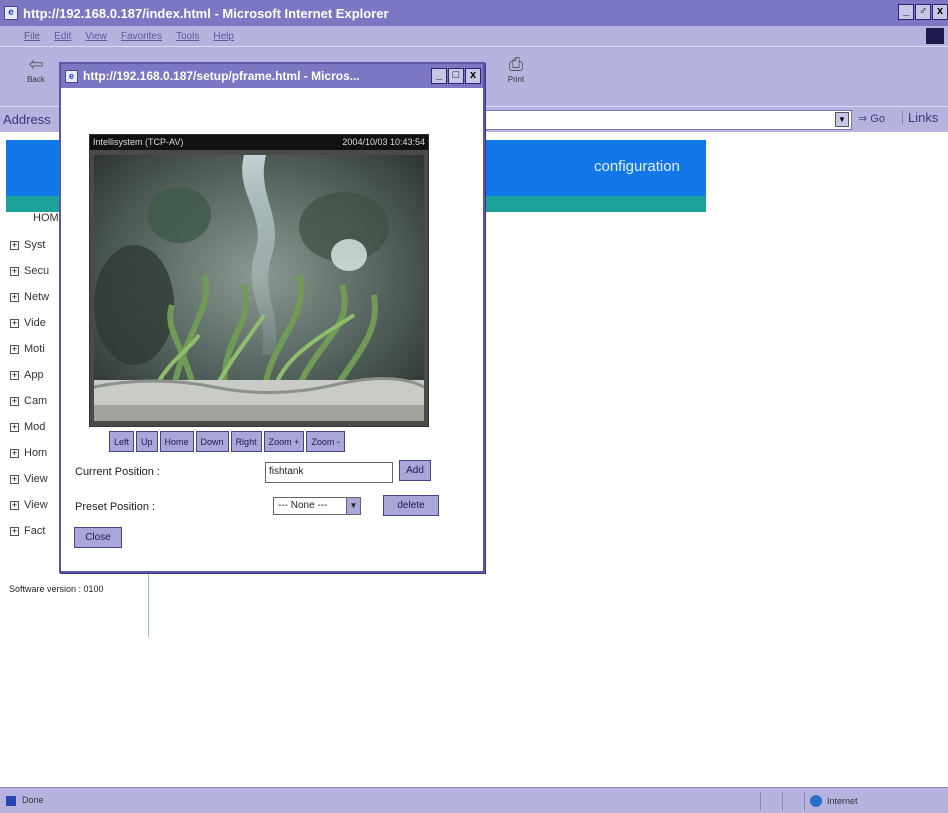 The height and width of the screenshot is (813, 948). What do you see at coordinates (35, 245) in the screenshot?
I see `nav-item-label: Syst` at bounding box center [35, 245].